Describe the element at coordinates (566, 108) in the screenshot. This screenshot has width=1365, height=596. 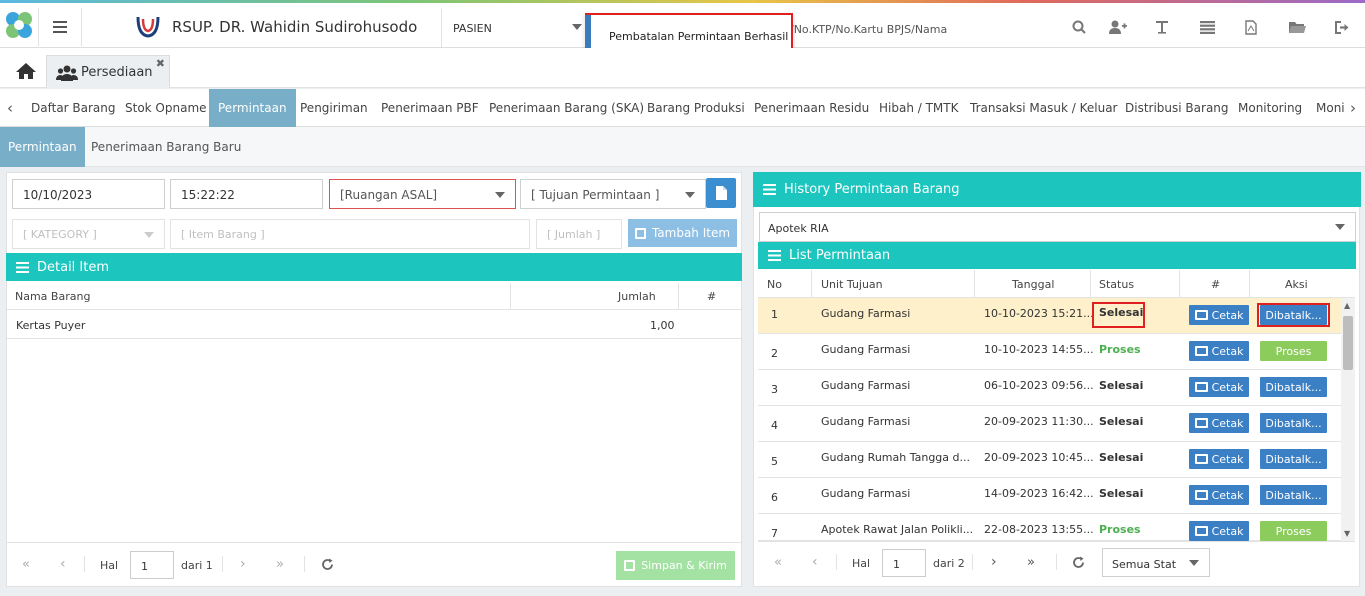
I see `nav-item-penerimaan-barang-ska: Penerimaan Barang (SKA)` at that location.